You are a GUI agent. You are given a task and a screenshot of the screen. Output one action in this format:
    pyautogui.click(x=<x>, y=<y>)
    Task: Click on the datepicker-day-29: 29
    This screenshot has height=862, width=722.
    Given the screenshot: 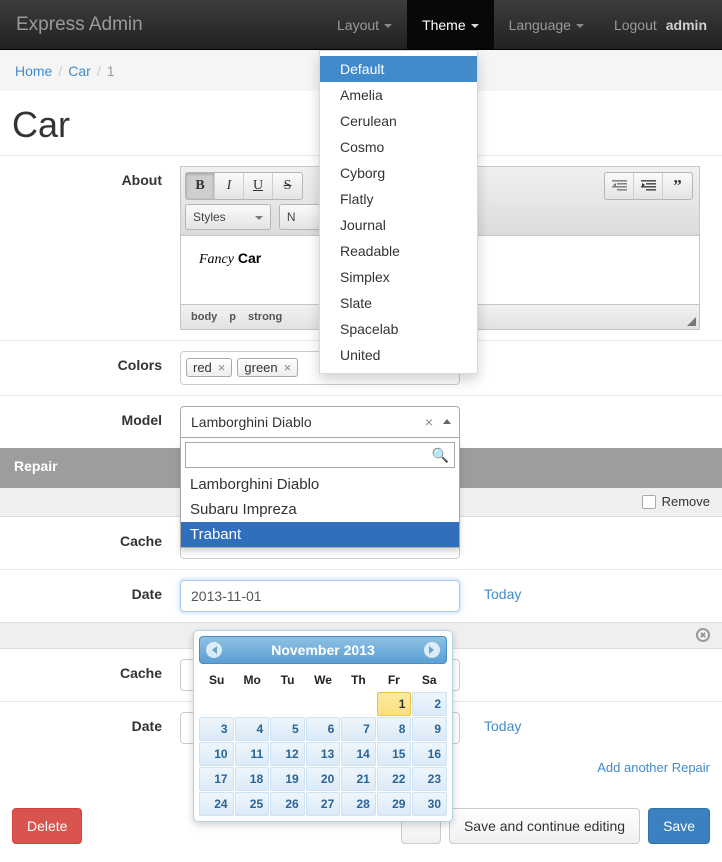 What is the action you would take?
    pyautogui.click(x=394, y=804)
    